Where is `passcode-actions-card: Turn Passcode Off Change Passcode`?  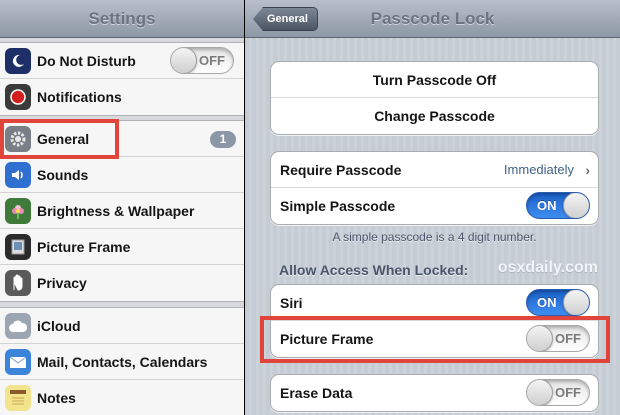 passcode-actions-card: Turn Passcode Off Change Passcode is located at coordinates (434, 98).